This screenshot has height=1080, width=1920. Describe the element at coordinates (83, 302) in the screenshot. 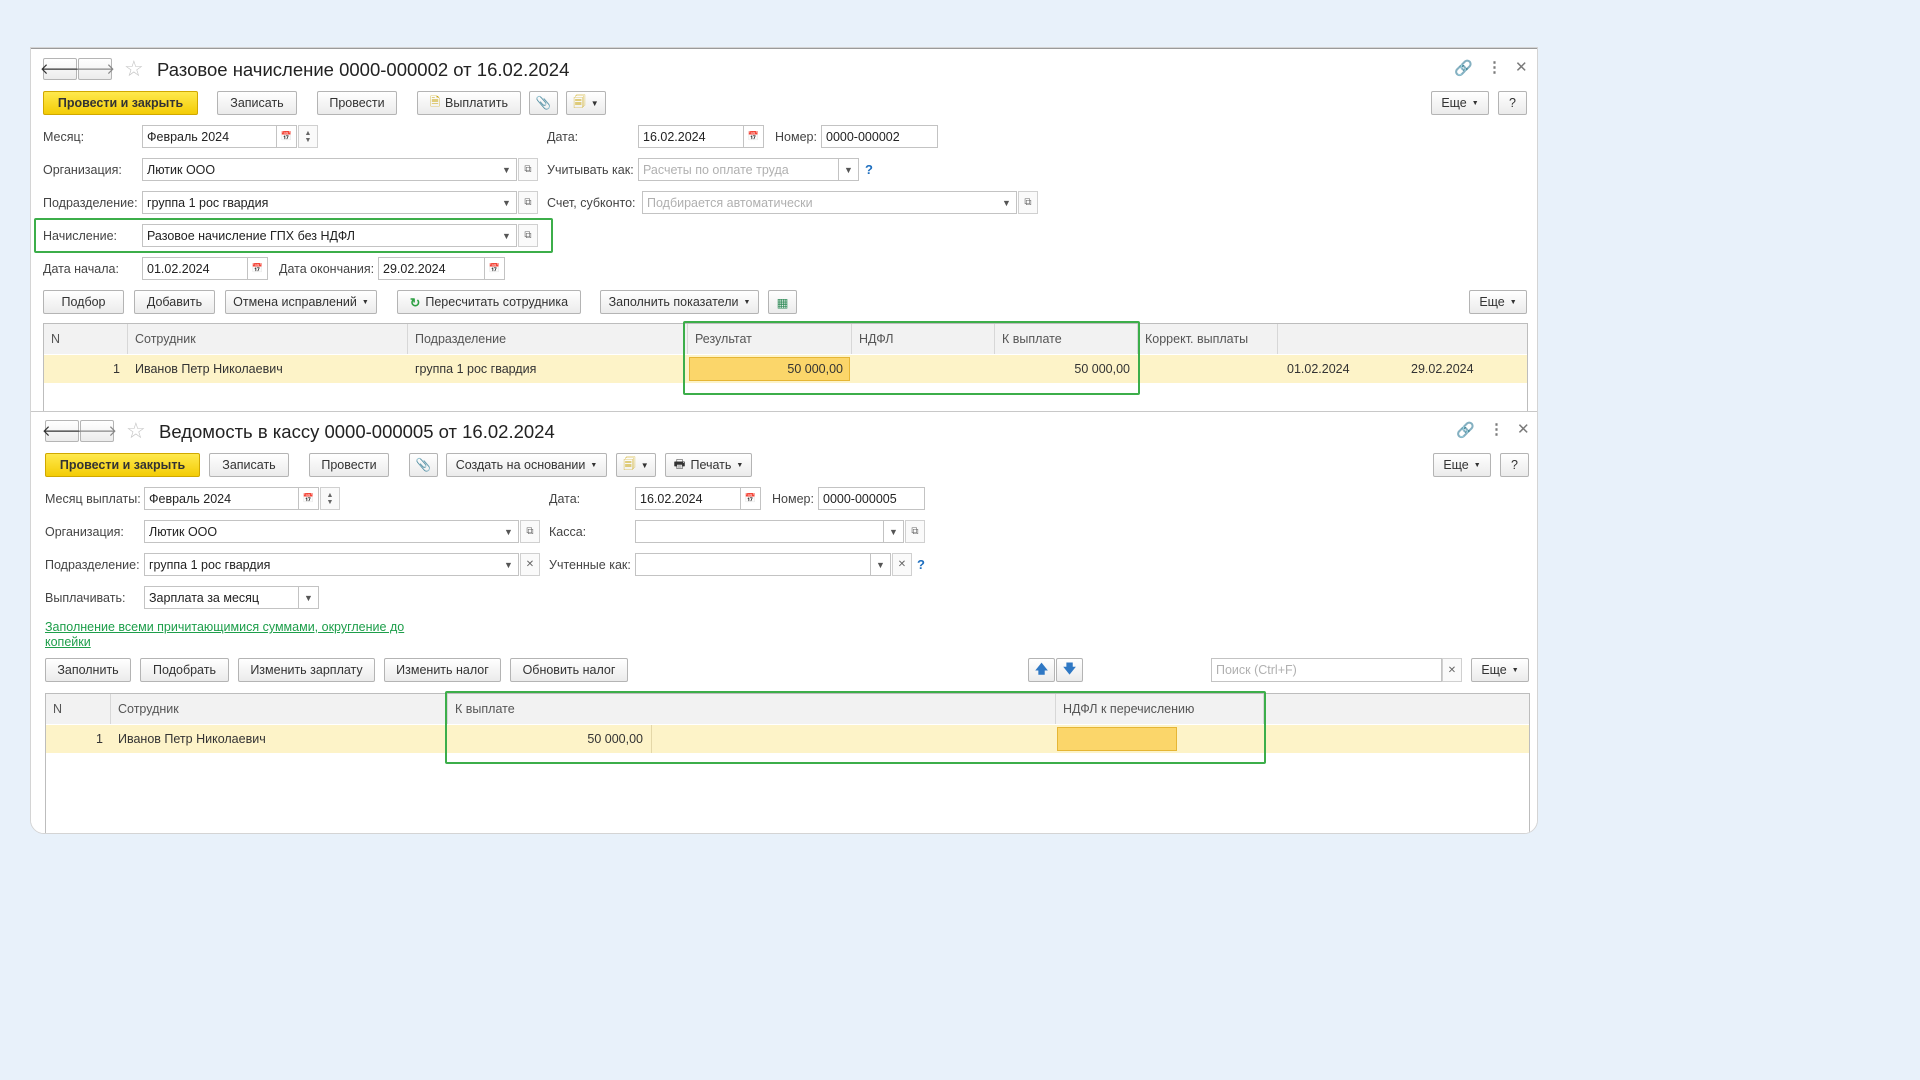

I see `select-button: Подбор` at that location.